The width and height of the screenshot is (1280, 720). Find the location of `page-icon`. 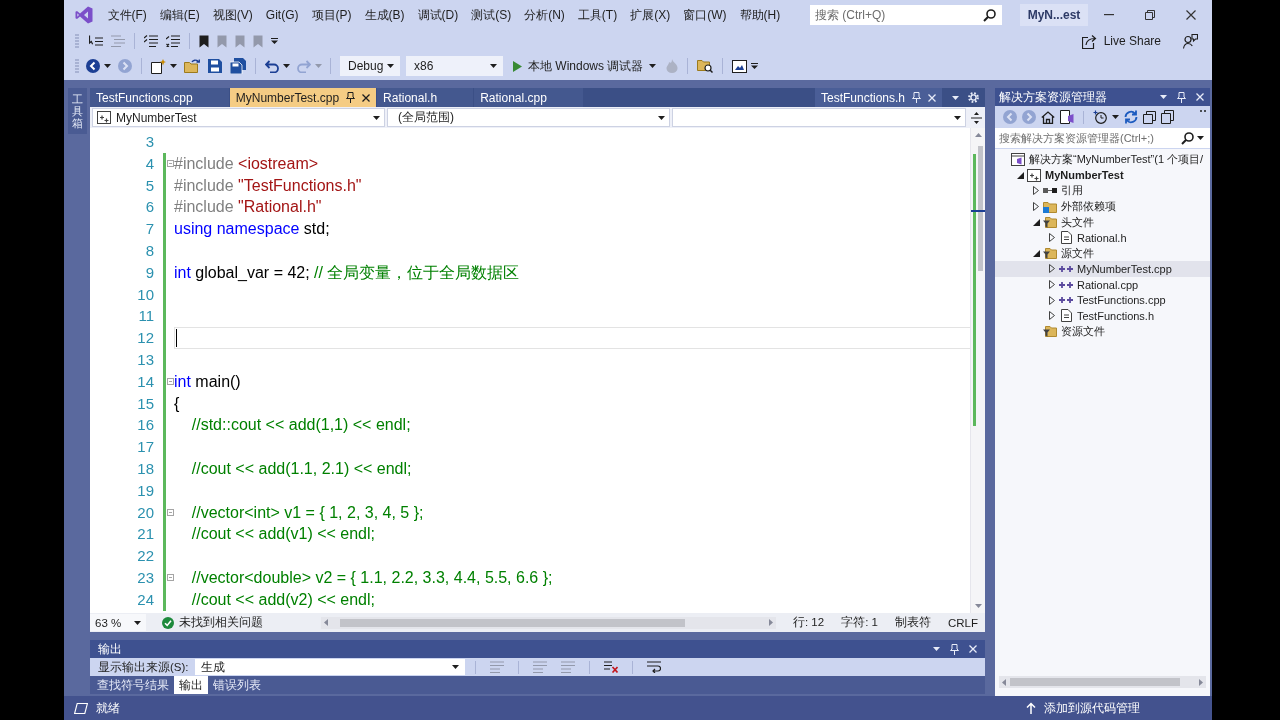

page-icon is located at coordinates (1067, 117).